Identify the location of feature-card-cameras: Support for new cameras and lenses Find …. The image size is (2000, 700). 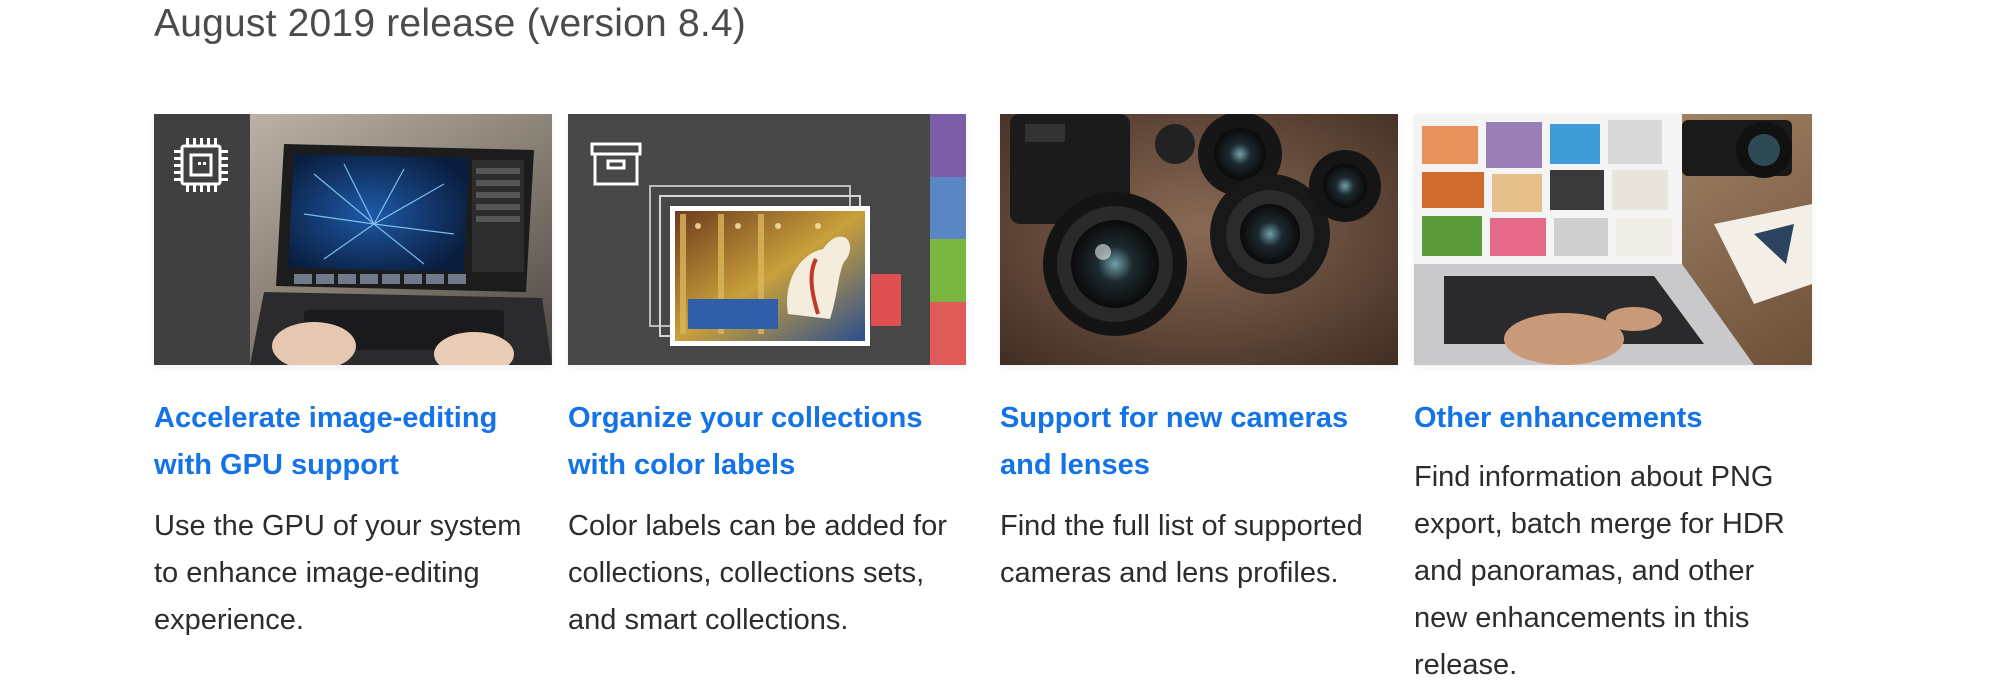
(1199, 355).